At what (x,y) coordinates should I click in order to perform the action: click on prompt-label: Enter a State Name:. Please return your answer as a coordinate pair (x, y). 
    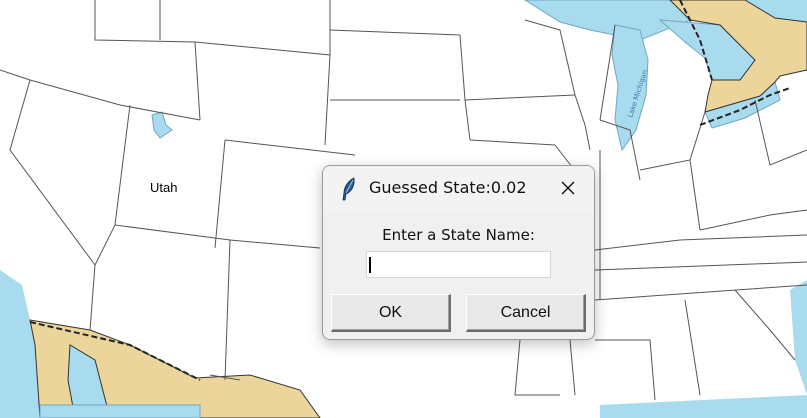
    Looking at the image, I should click on (458, 235).